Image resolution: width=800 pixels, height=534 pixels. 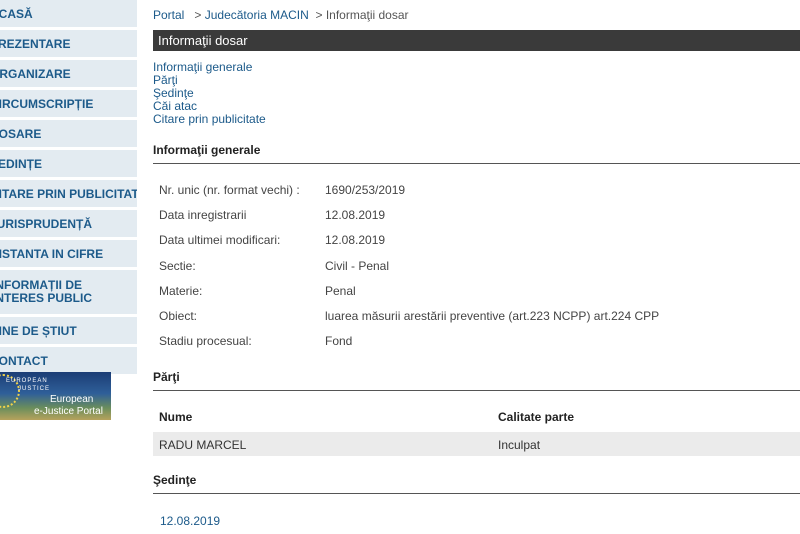 I want to click on sidebar-item-label: DOSARE, so click(x=21, y=133).